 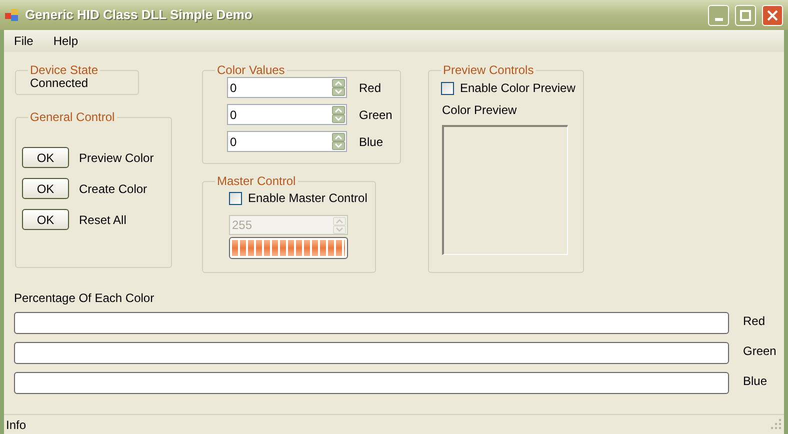 What do you see at coordinates (754, 321) in the screenshot?
I see `bar-label: Red` at bounding box center [754, 321].